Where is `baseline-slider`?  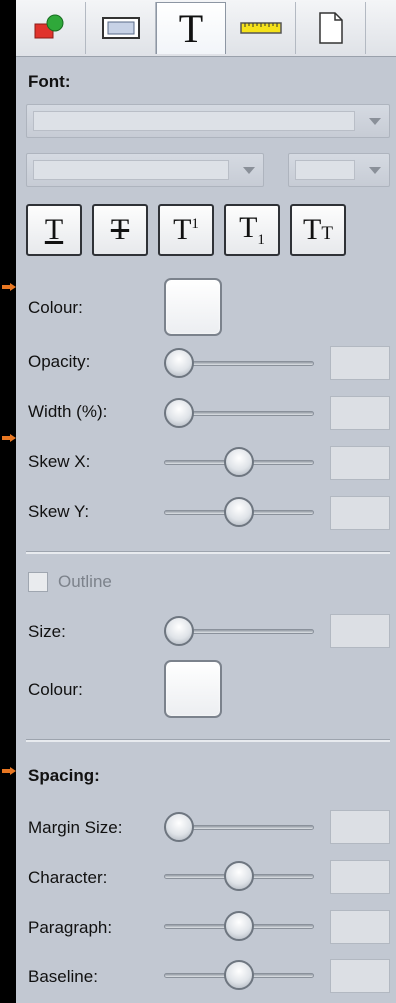 baseline-slider is located at coordinates (239, 975).